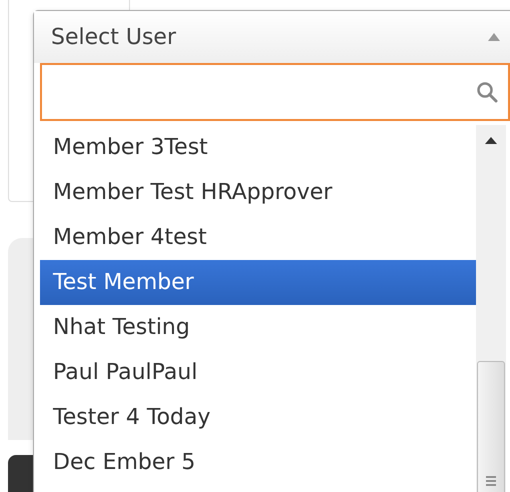  I want to click on user-option: Nhat Testing, so click(258, 327).